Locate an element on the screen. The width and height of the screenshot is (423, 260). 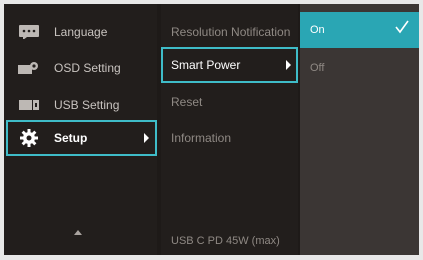
submenu-item-reset: Reset is located at coordinates (229, 102).